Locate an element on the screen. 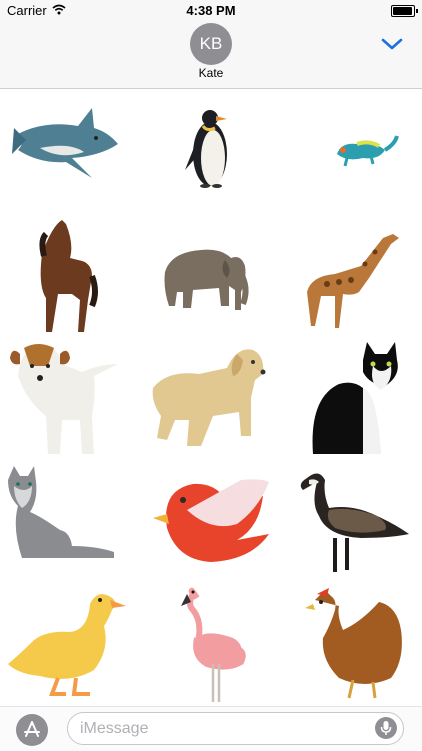  sticker-red-bird is located at coordinates (211, 519).